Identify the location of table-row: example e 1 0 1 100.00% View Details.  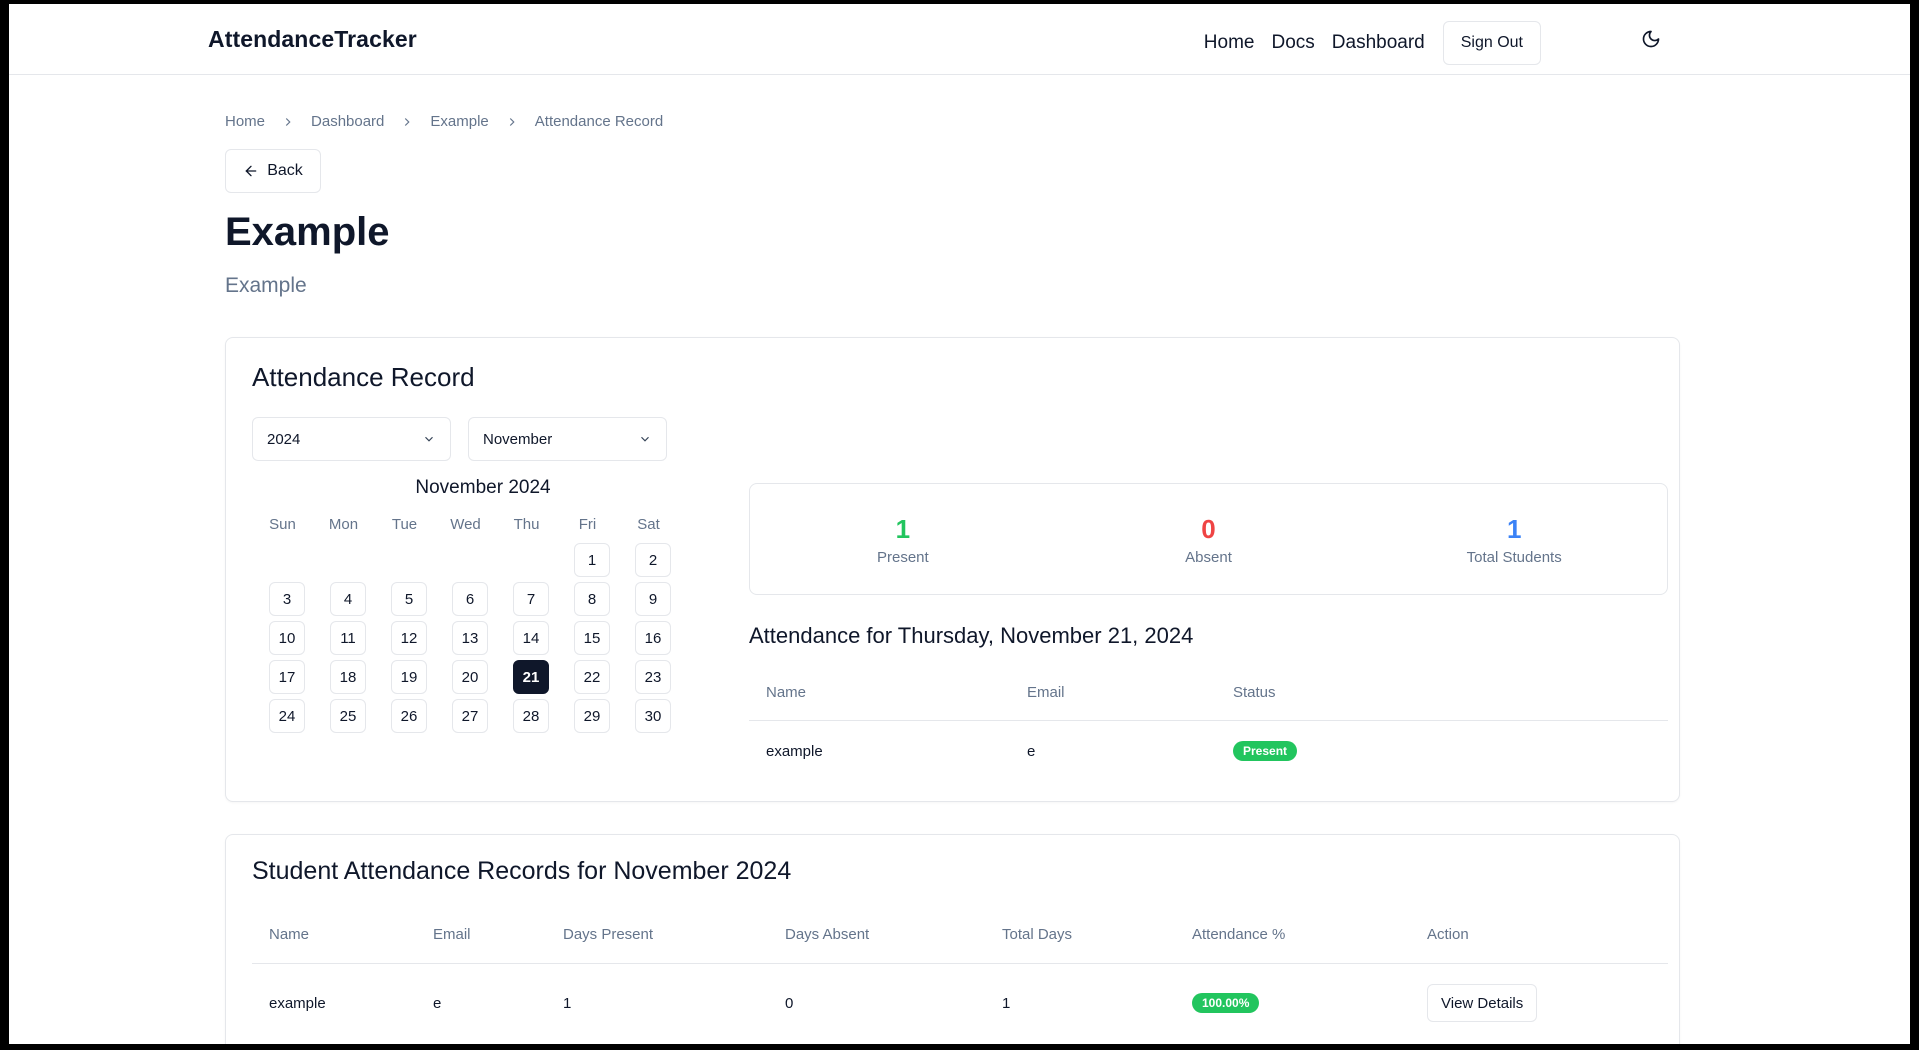
(960, 1003).